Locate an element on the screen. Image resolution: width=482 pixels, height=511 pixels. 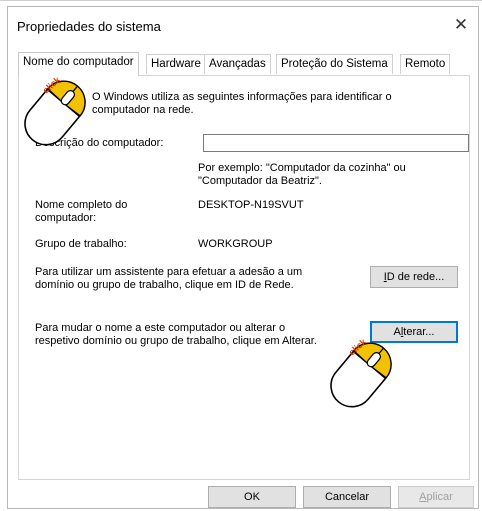
example-text-line1: Por exemplo: "Computador da cozinha" ou is located at coordinates (302, 168).